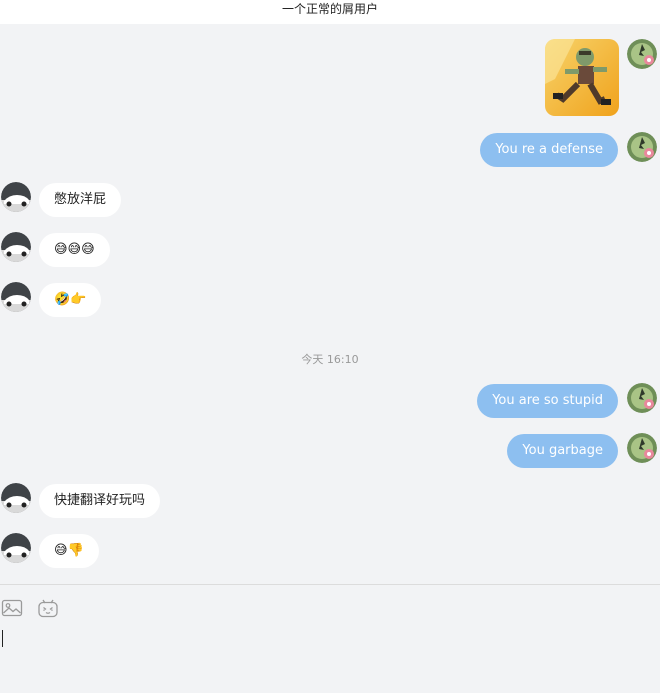 The height and width of the screenshot is (693, 660). Describe the element at coordinates (549, 150) in the screenshot. I see `message-bubble: You re a defense` at that location.